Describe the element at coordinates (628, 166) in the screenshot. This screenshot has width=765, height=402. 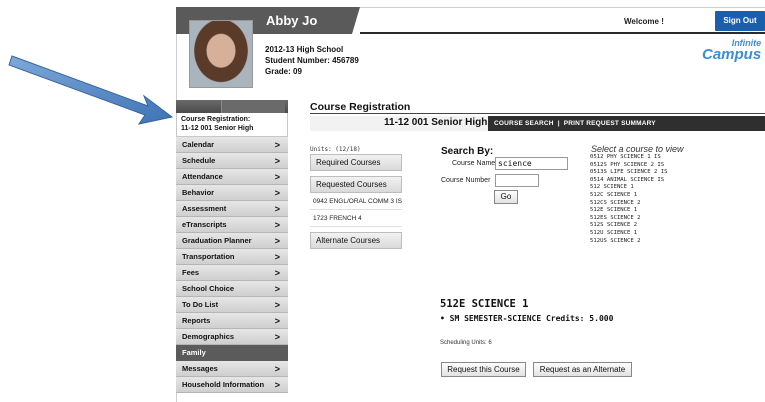
I see `course-result-link: 0512S PHY SCIENCE 2 IS` at that location.